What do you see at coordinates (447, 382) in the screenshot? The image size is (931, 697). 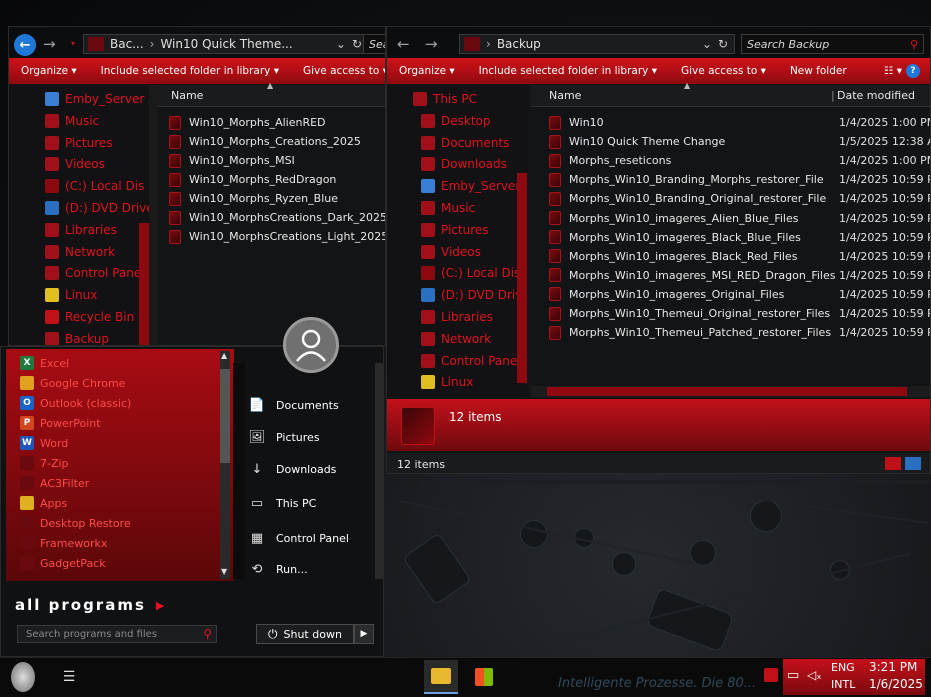 I see `nav-item: Linux` at bounding box center [447, 382].